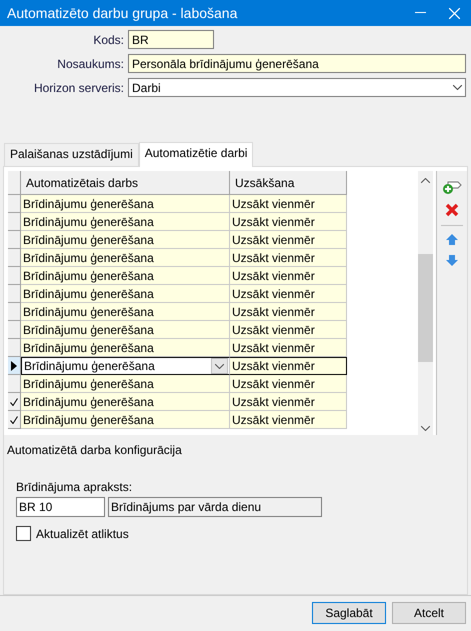 Image resolution: width=471 pixels, height=631 pixels. What do you see at coordinates (108, 39) in the screenshot?
I see `field-label: Kods:` at bounding box center [108, 39].